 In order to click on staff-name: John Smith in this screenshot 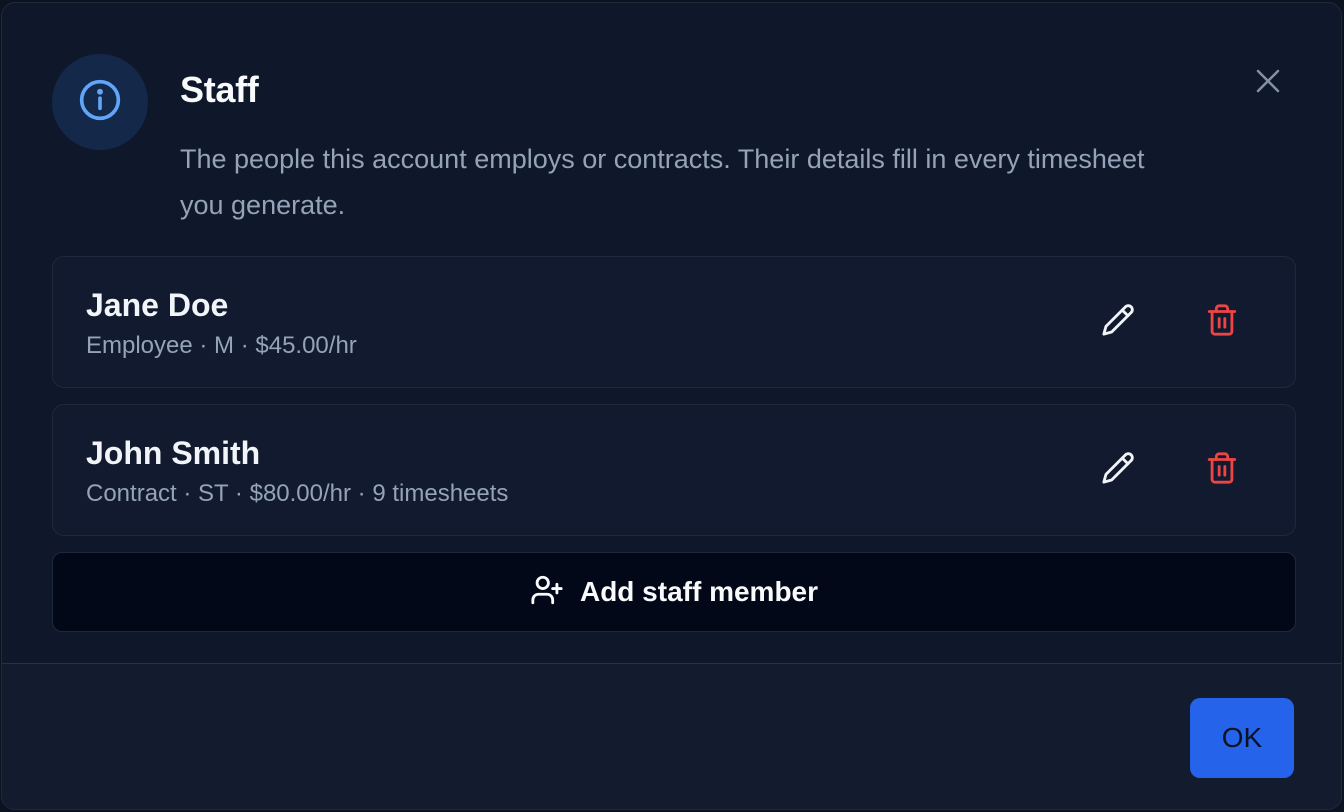, I will do `click(173, 453)`.